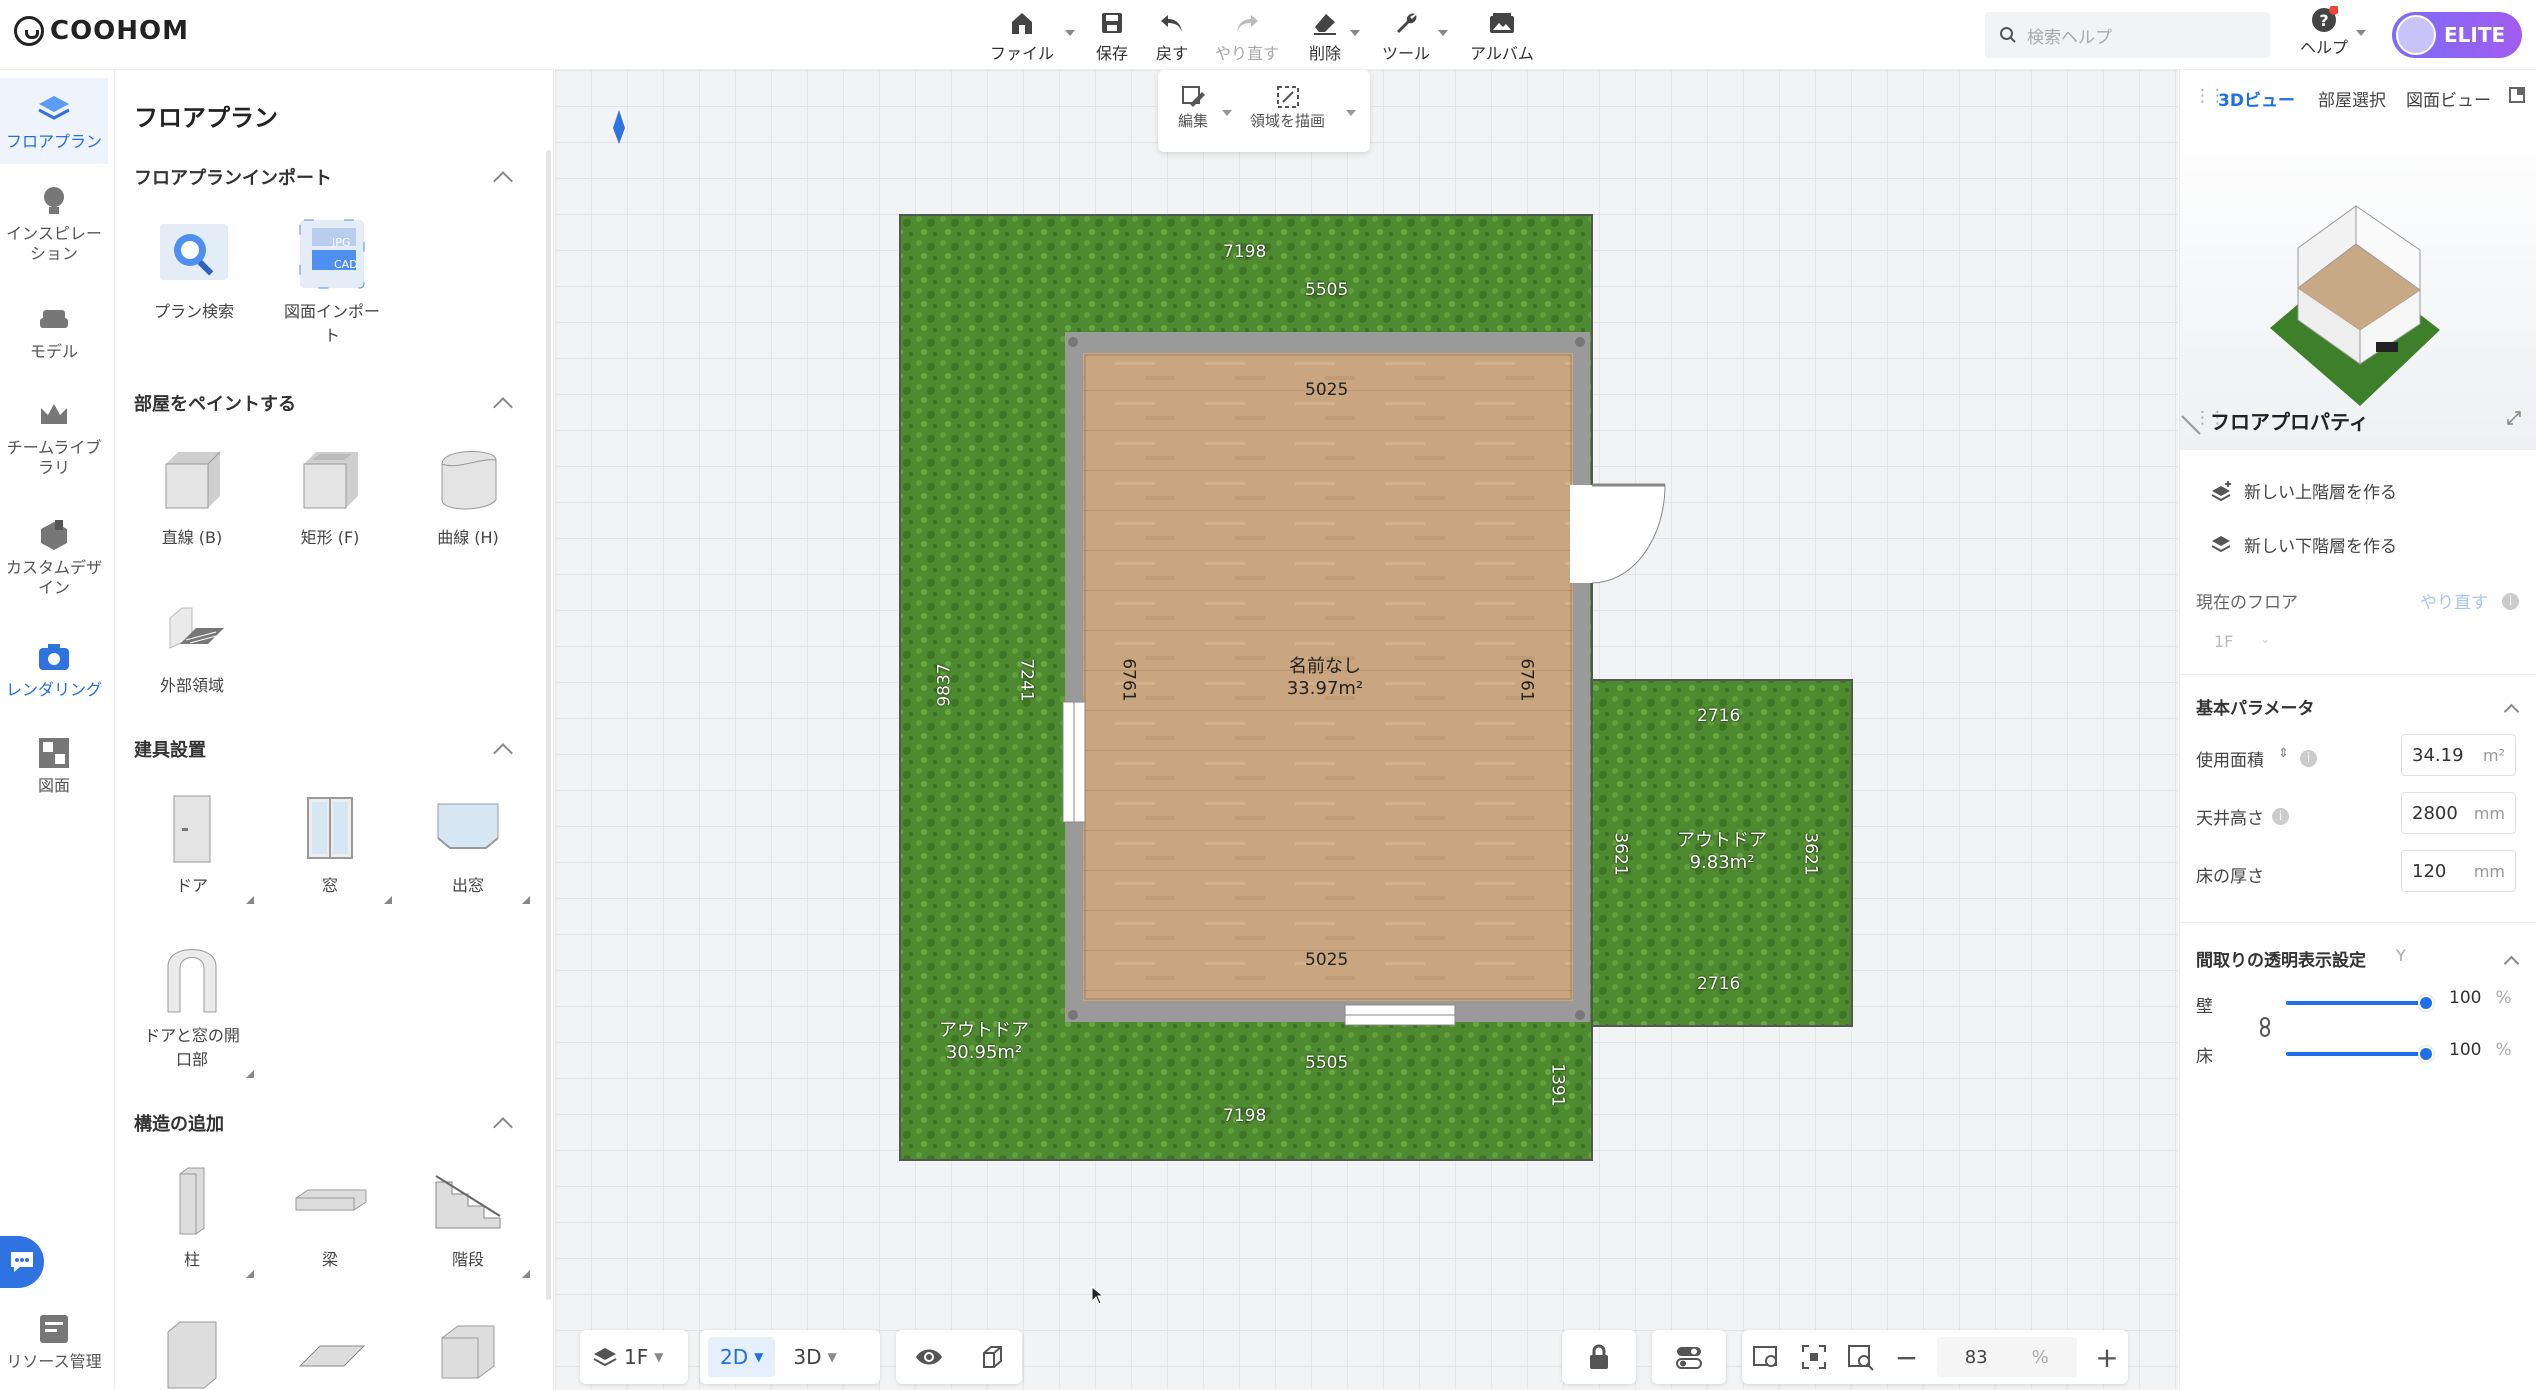 The image size is (2536, 1390). I want to click on zoom-out-icon: −, so click(1906, 1357).